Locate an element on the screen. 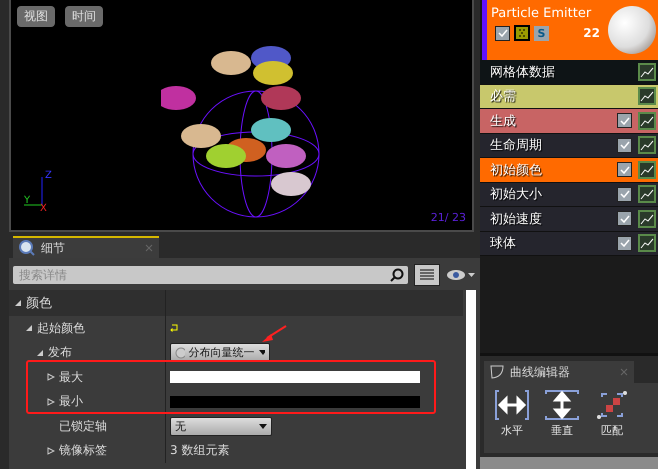 The height and width of the screenshot is (469, 658). viewport-menu-button: 视图 is located at coordinates (36, 16).